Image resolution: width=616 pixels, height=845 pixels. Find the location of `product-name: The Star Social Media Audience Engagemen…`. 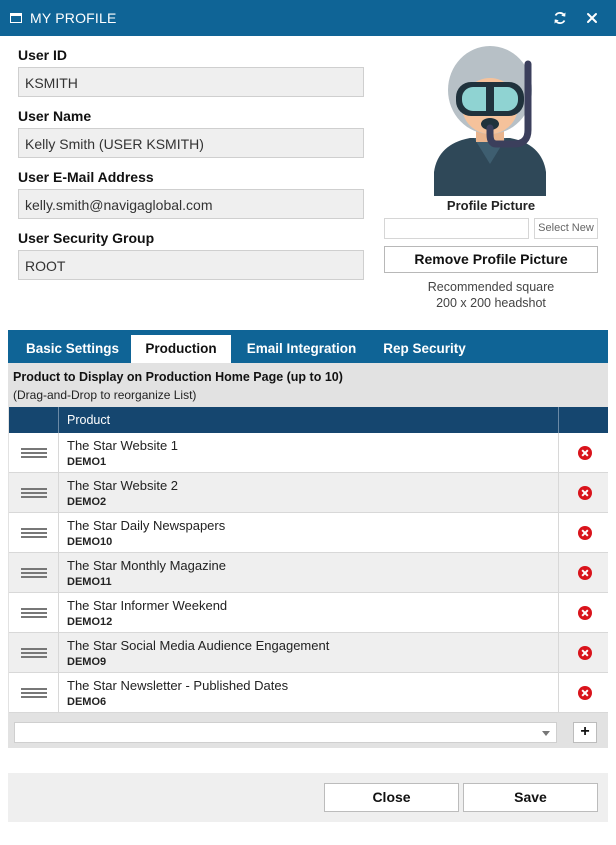

product-name: The Star Social Media Audience Engagemen… is located at coordinates (198, 645).